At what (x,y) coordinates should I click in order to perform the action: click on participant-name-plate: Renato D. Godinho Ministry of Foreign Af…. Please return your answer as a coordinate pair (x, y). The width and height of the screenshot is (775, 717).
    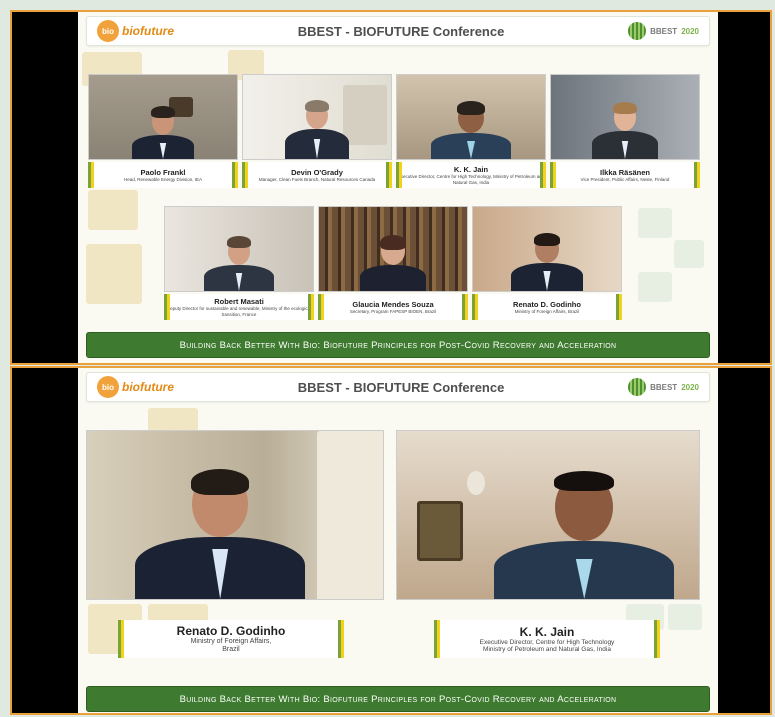
    Looking at the image, I should click on (547, 307).